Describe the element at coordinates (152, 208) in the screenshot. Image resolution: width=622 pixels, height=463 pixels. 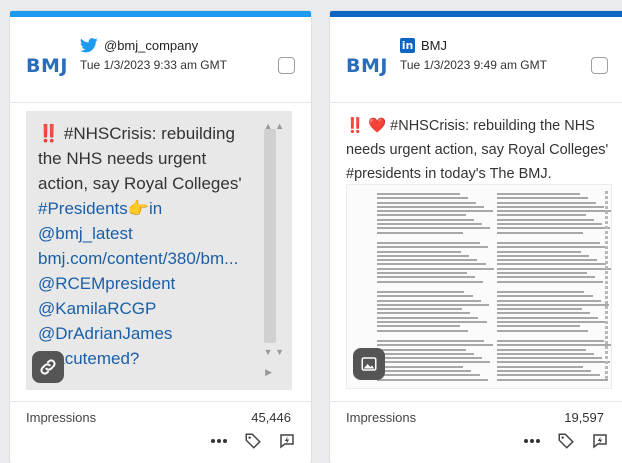
I see `hashtag-link: #Presidents👉in` at that location.